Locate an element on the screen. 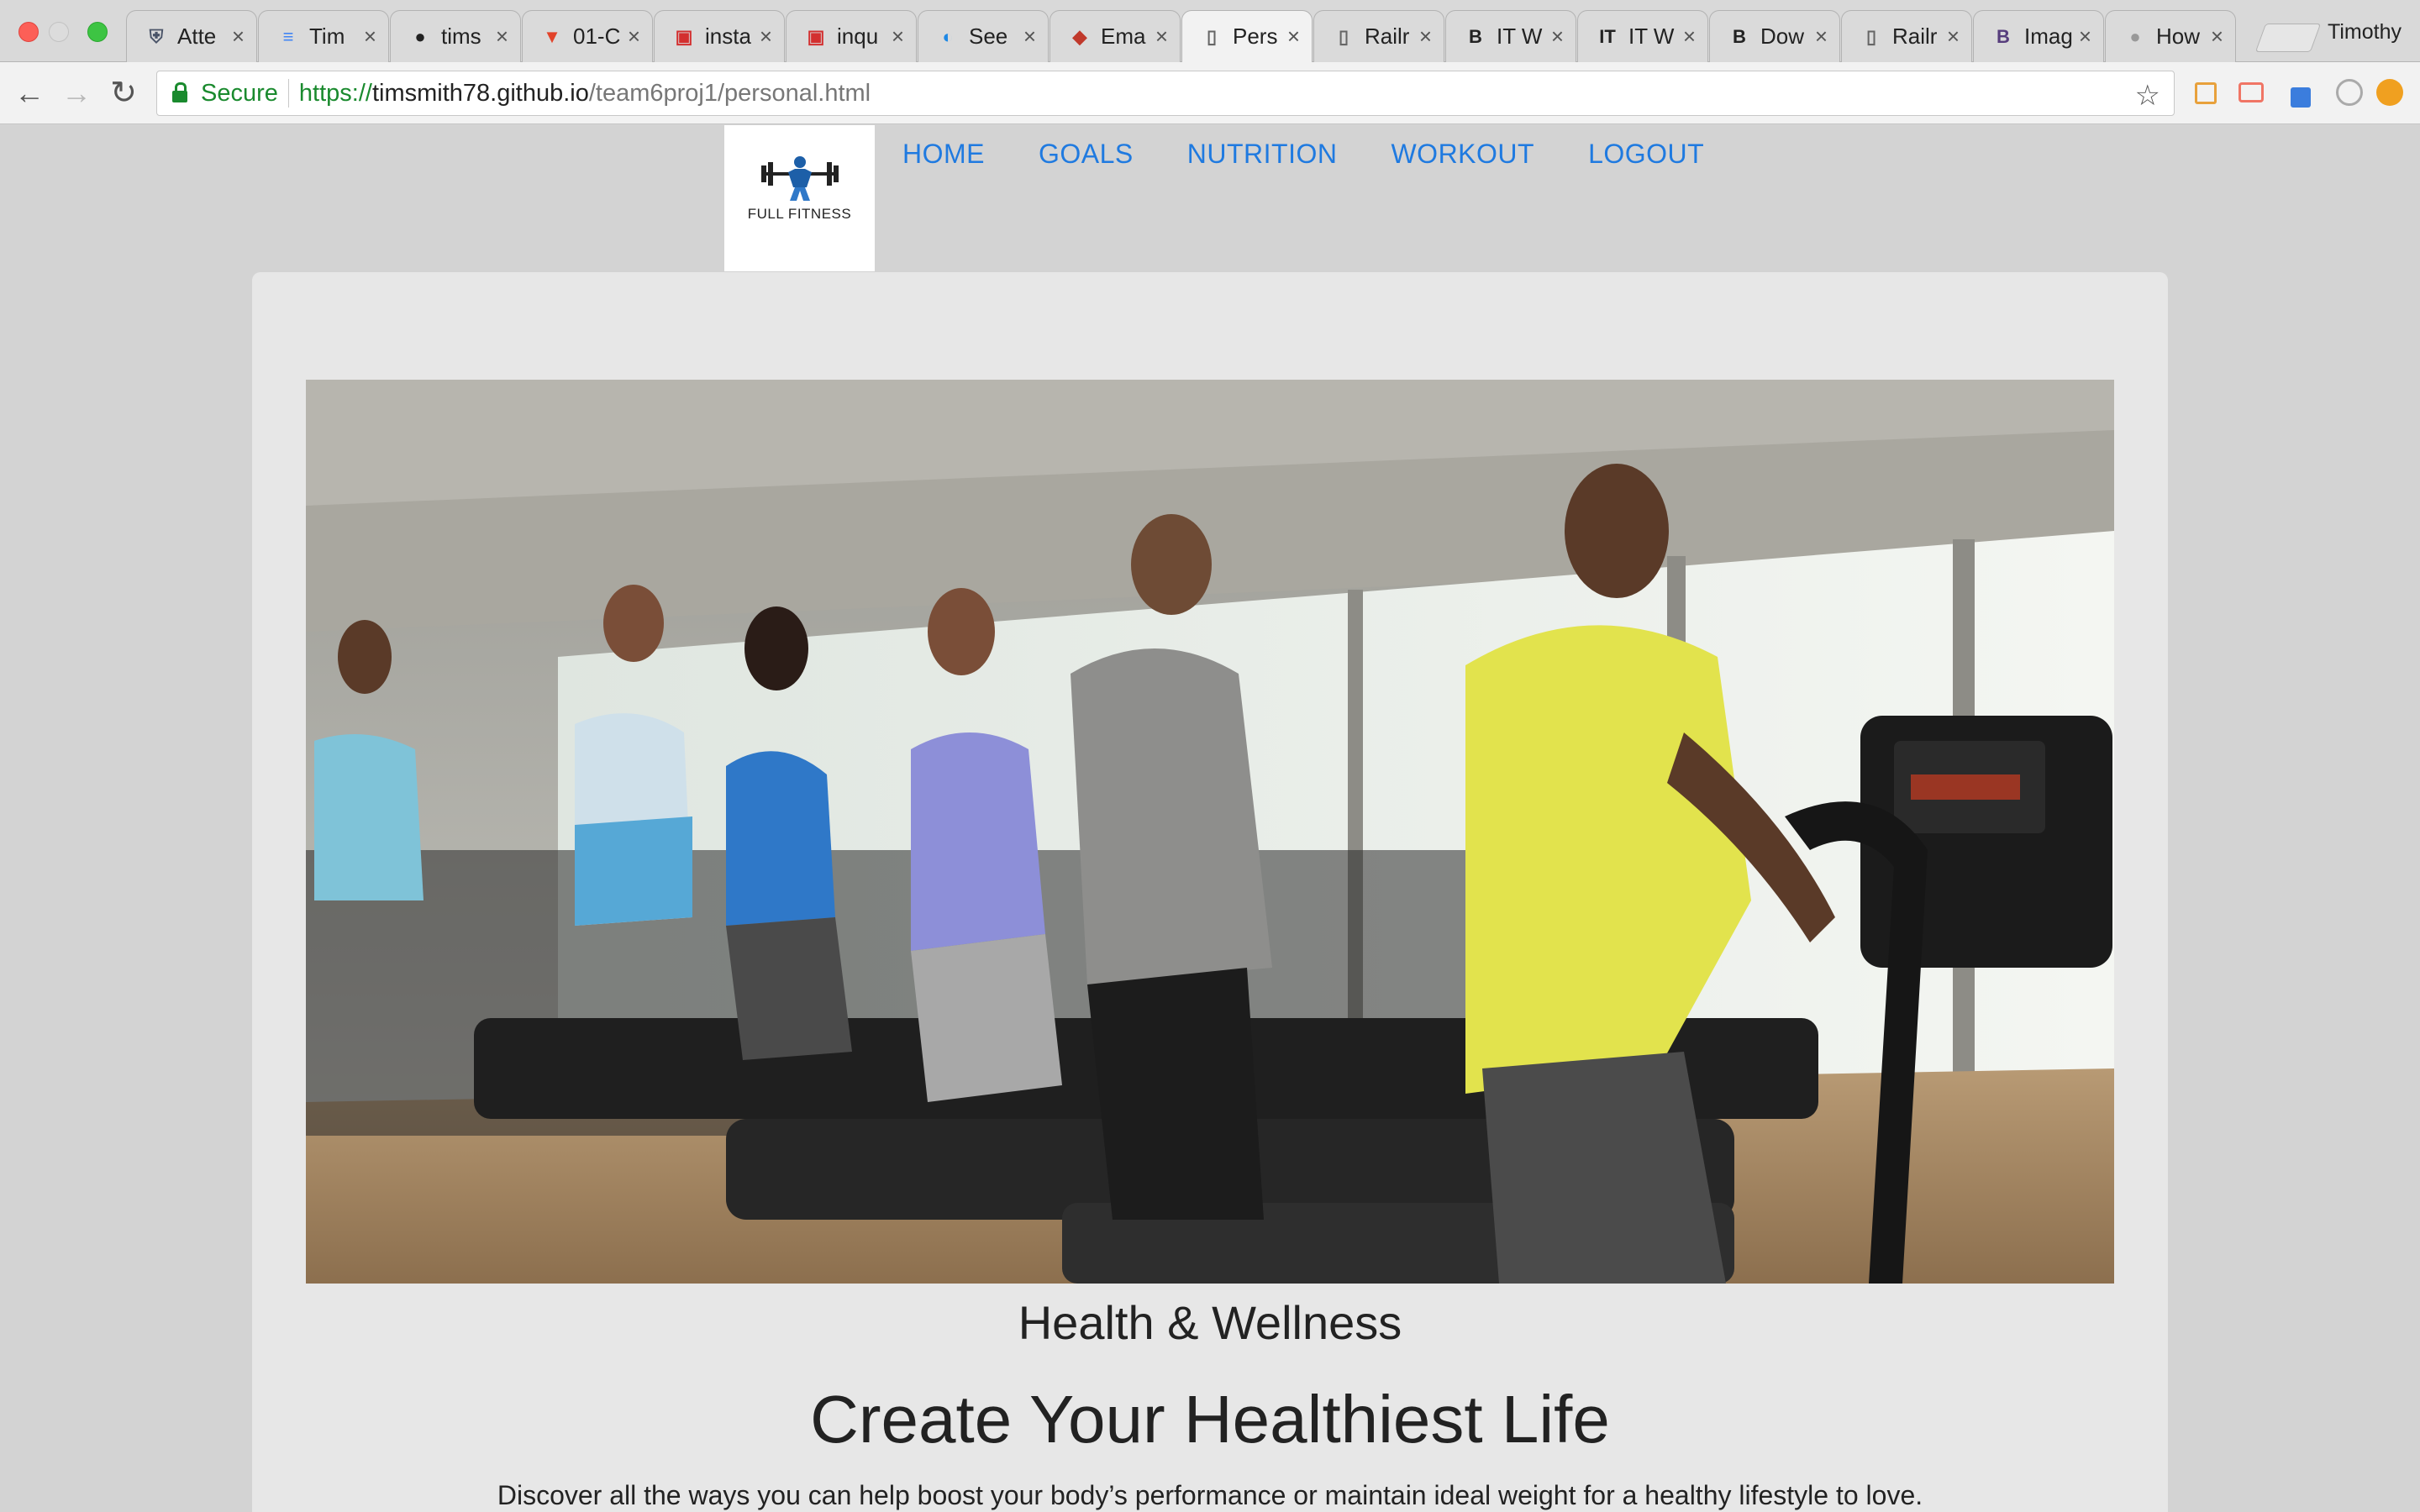 The height and width of the screenshot is (1512, 2420). site-logo: FULL FITNESS is located at coordinates (799, 198).